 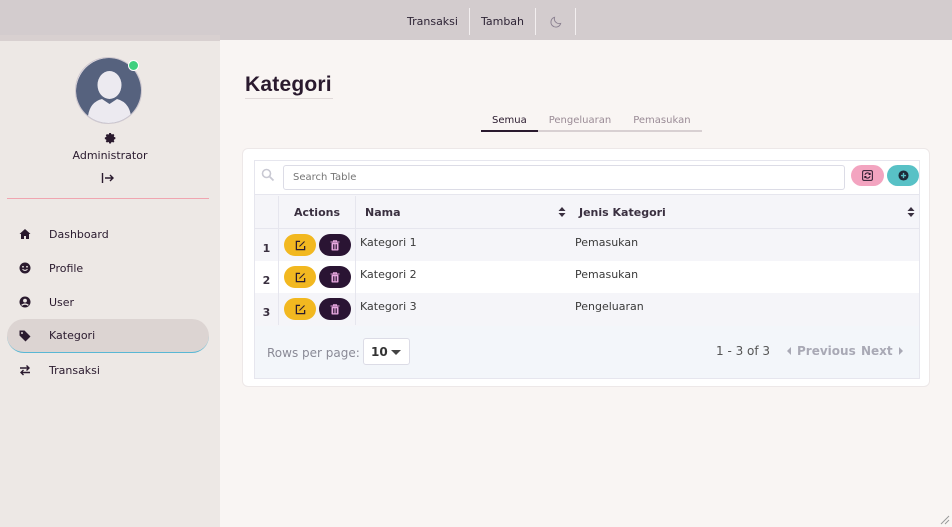 I want to click on top-bar: Transaksi Tambah, so click(x=476, y=20).